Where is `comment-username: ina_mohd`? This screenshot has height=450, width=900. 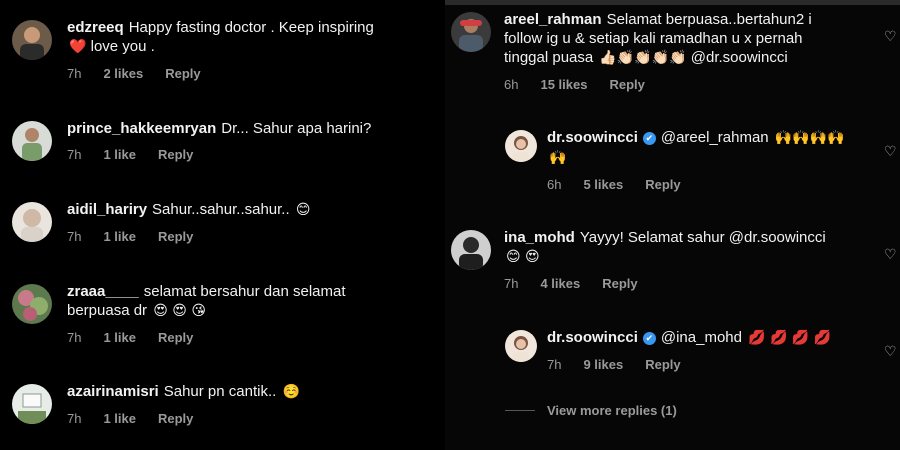
comment-username: ina_mohd is located at coordinates (539, 237).